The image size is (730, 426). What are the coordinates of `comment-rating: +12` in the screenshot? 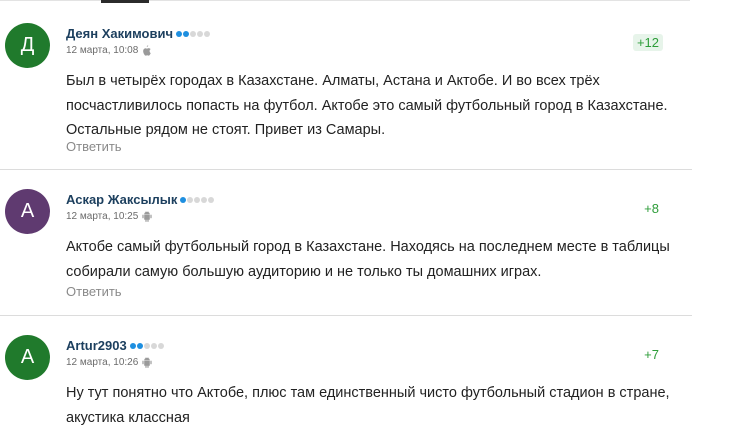 It's located at (647, 42).